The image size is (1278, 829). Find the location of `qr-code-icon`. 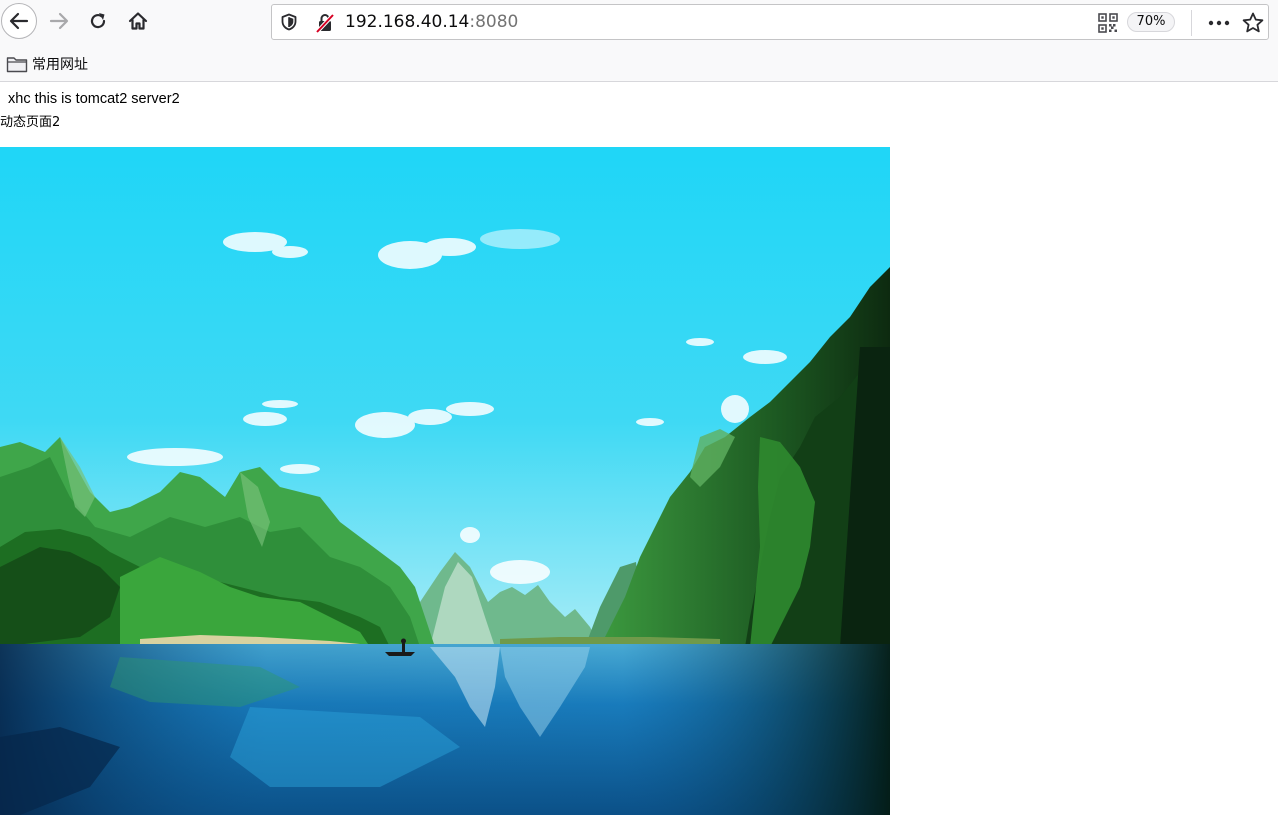

qr-code-icon is located at coordinates (1108, 23).